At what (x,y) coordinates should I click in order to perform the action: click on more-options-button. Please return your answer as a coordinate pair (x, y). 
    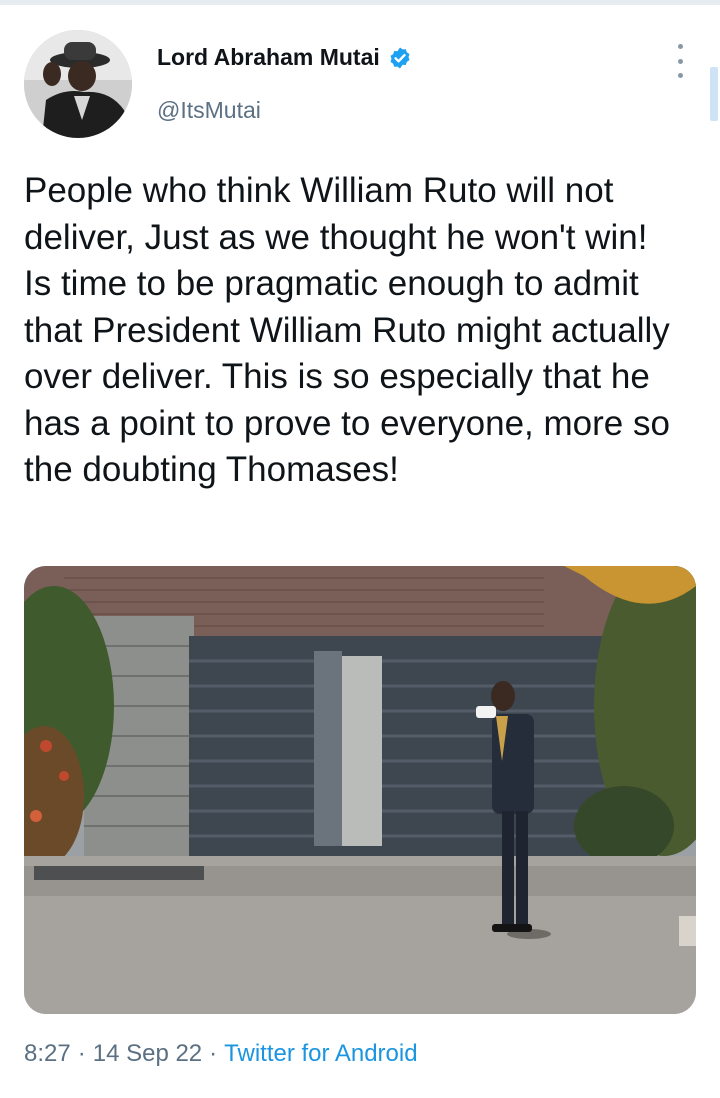
    Looking at the image, I should click on (680, 61).